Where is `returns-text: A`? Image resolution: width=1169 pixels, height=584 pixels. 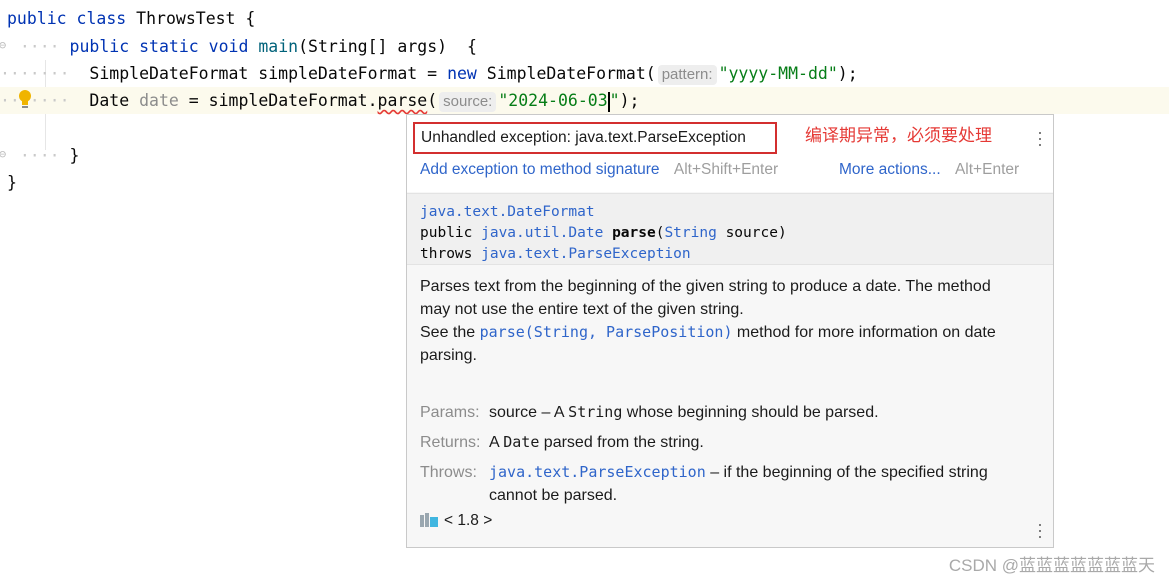 returns-text: A is located at coordinates (496, 442).